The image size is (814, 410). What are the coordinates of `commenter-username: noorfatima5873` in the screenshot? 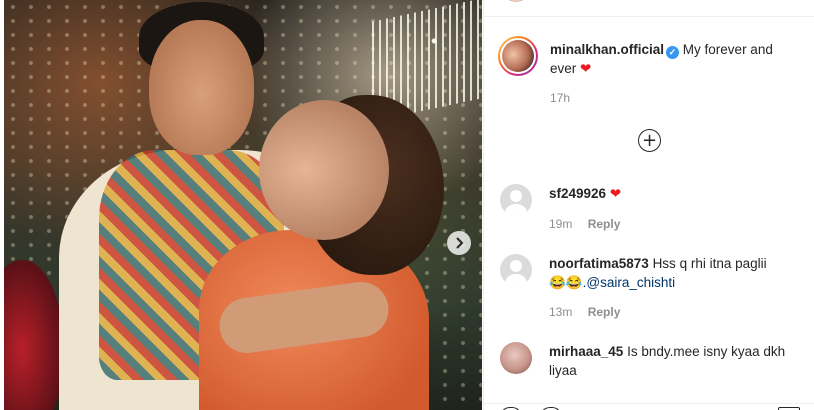 It's located at (599, 263).